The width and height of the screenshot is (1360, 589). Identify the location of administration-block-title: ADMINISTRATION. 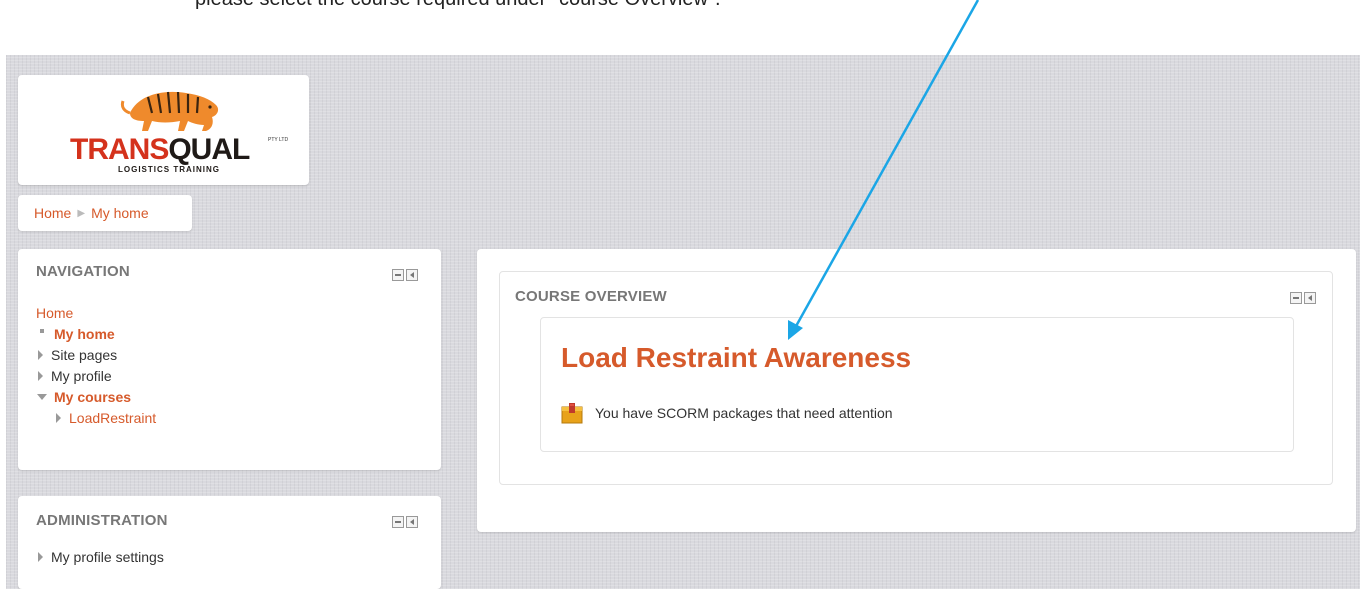
(102, 520).